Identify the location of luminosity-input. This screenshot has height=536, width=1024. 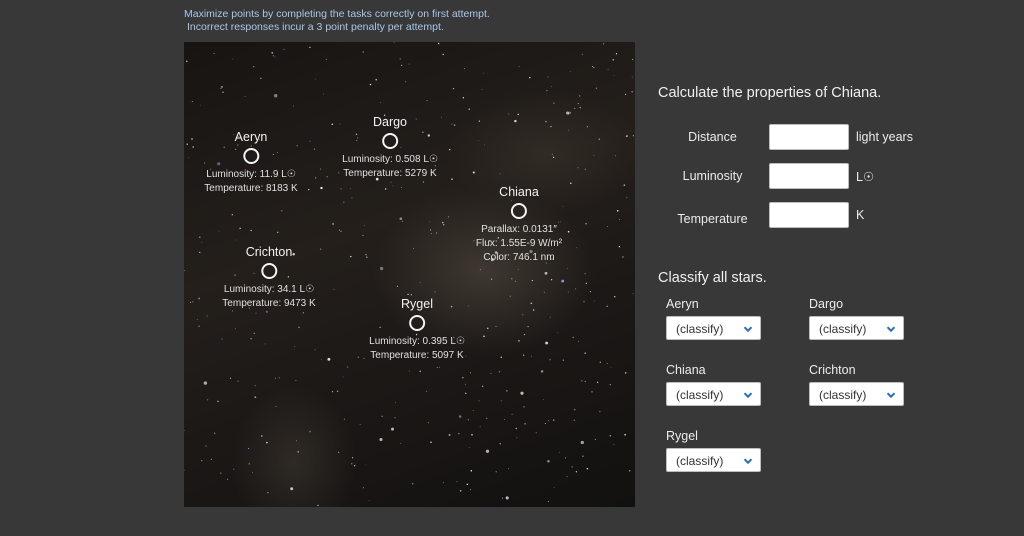
(809, 176).